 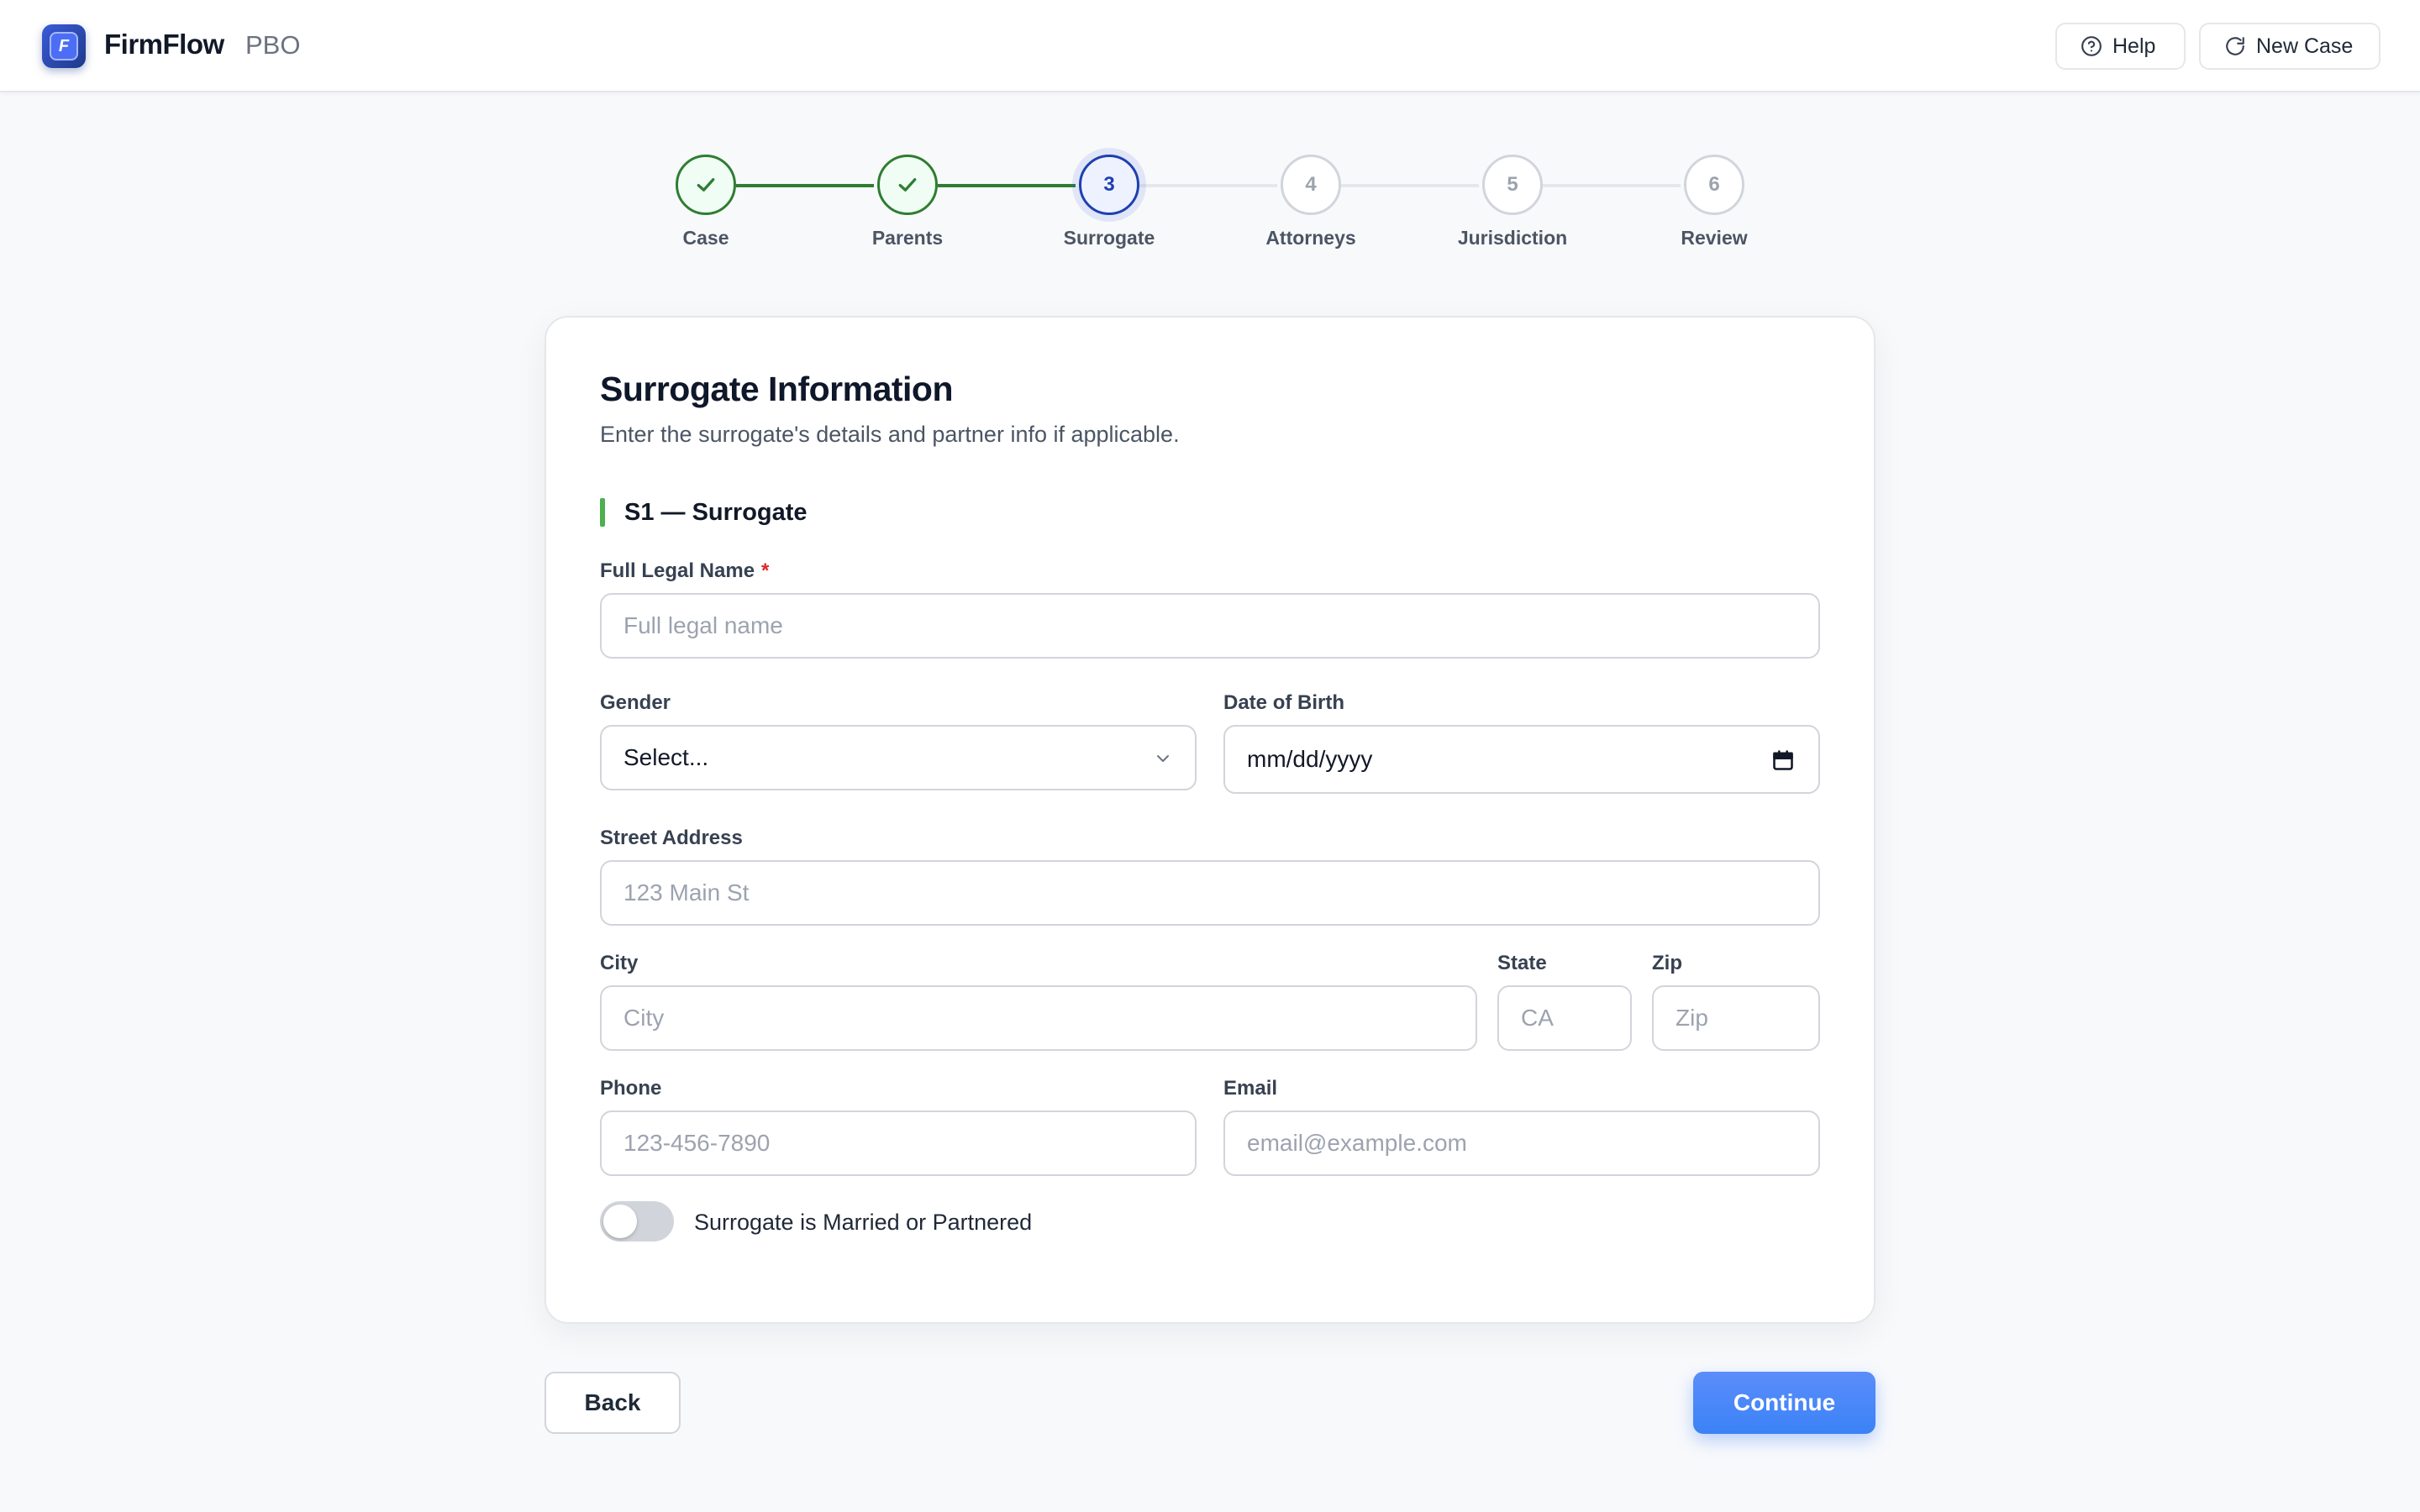 I want to click on logo-icon: F, so click(x=64, y=46).